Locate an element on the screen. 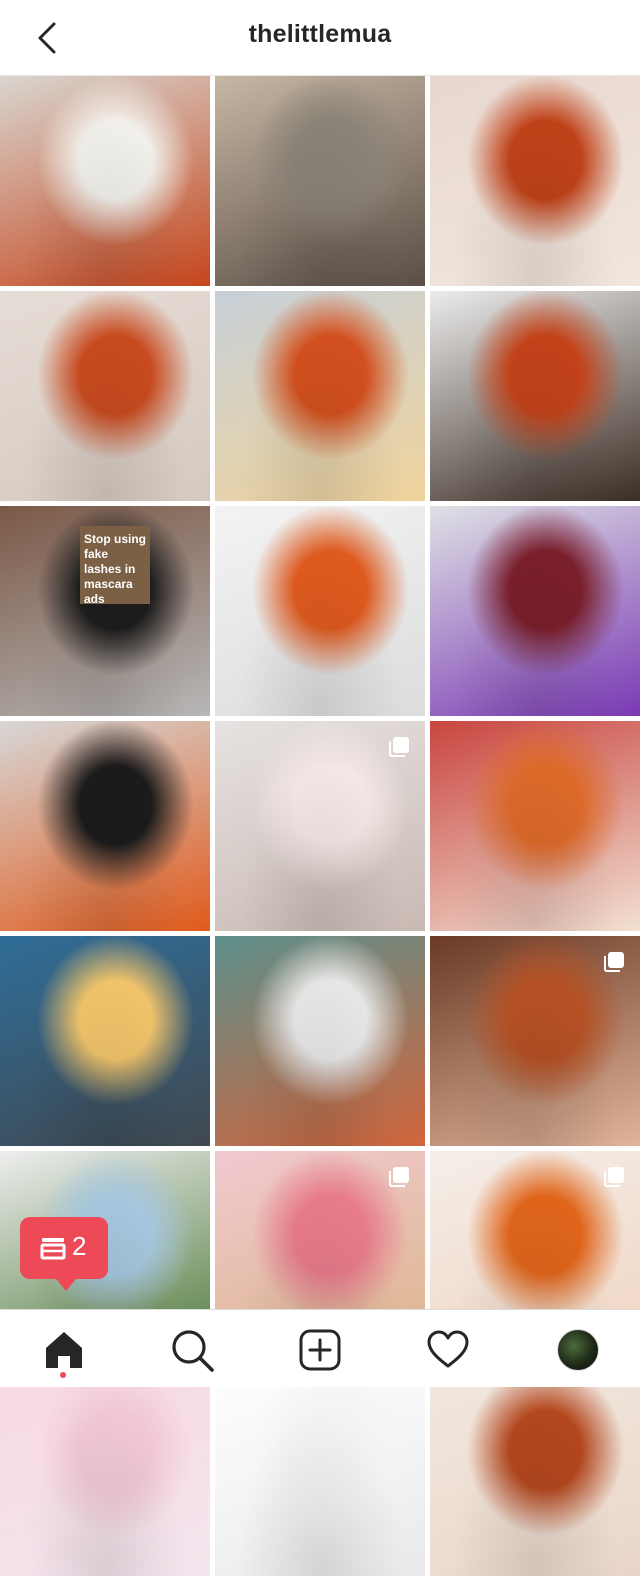 This screenshot has width=640, height=1576. heart-icon is located at coordinates (448, 1349).